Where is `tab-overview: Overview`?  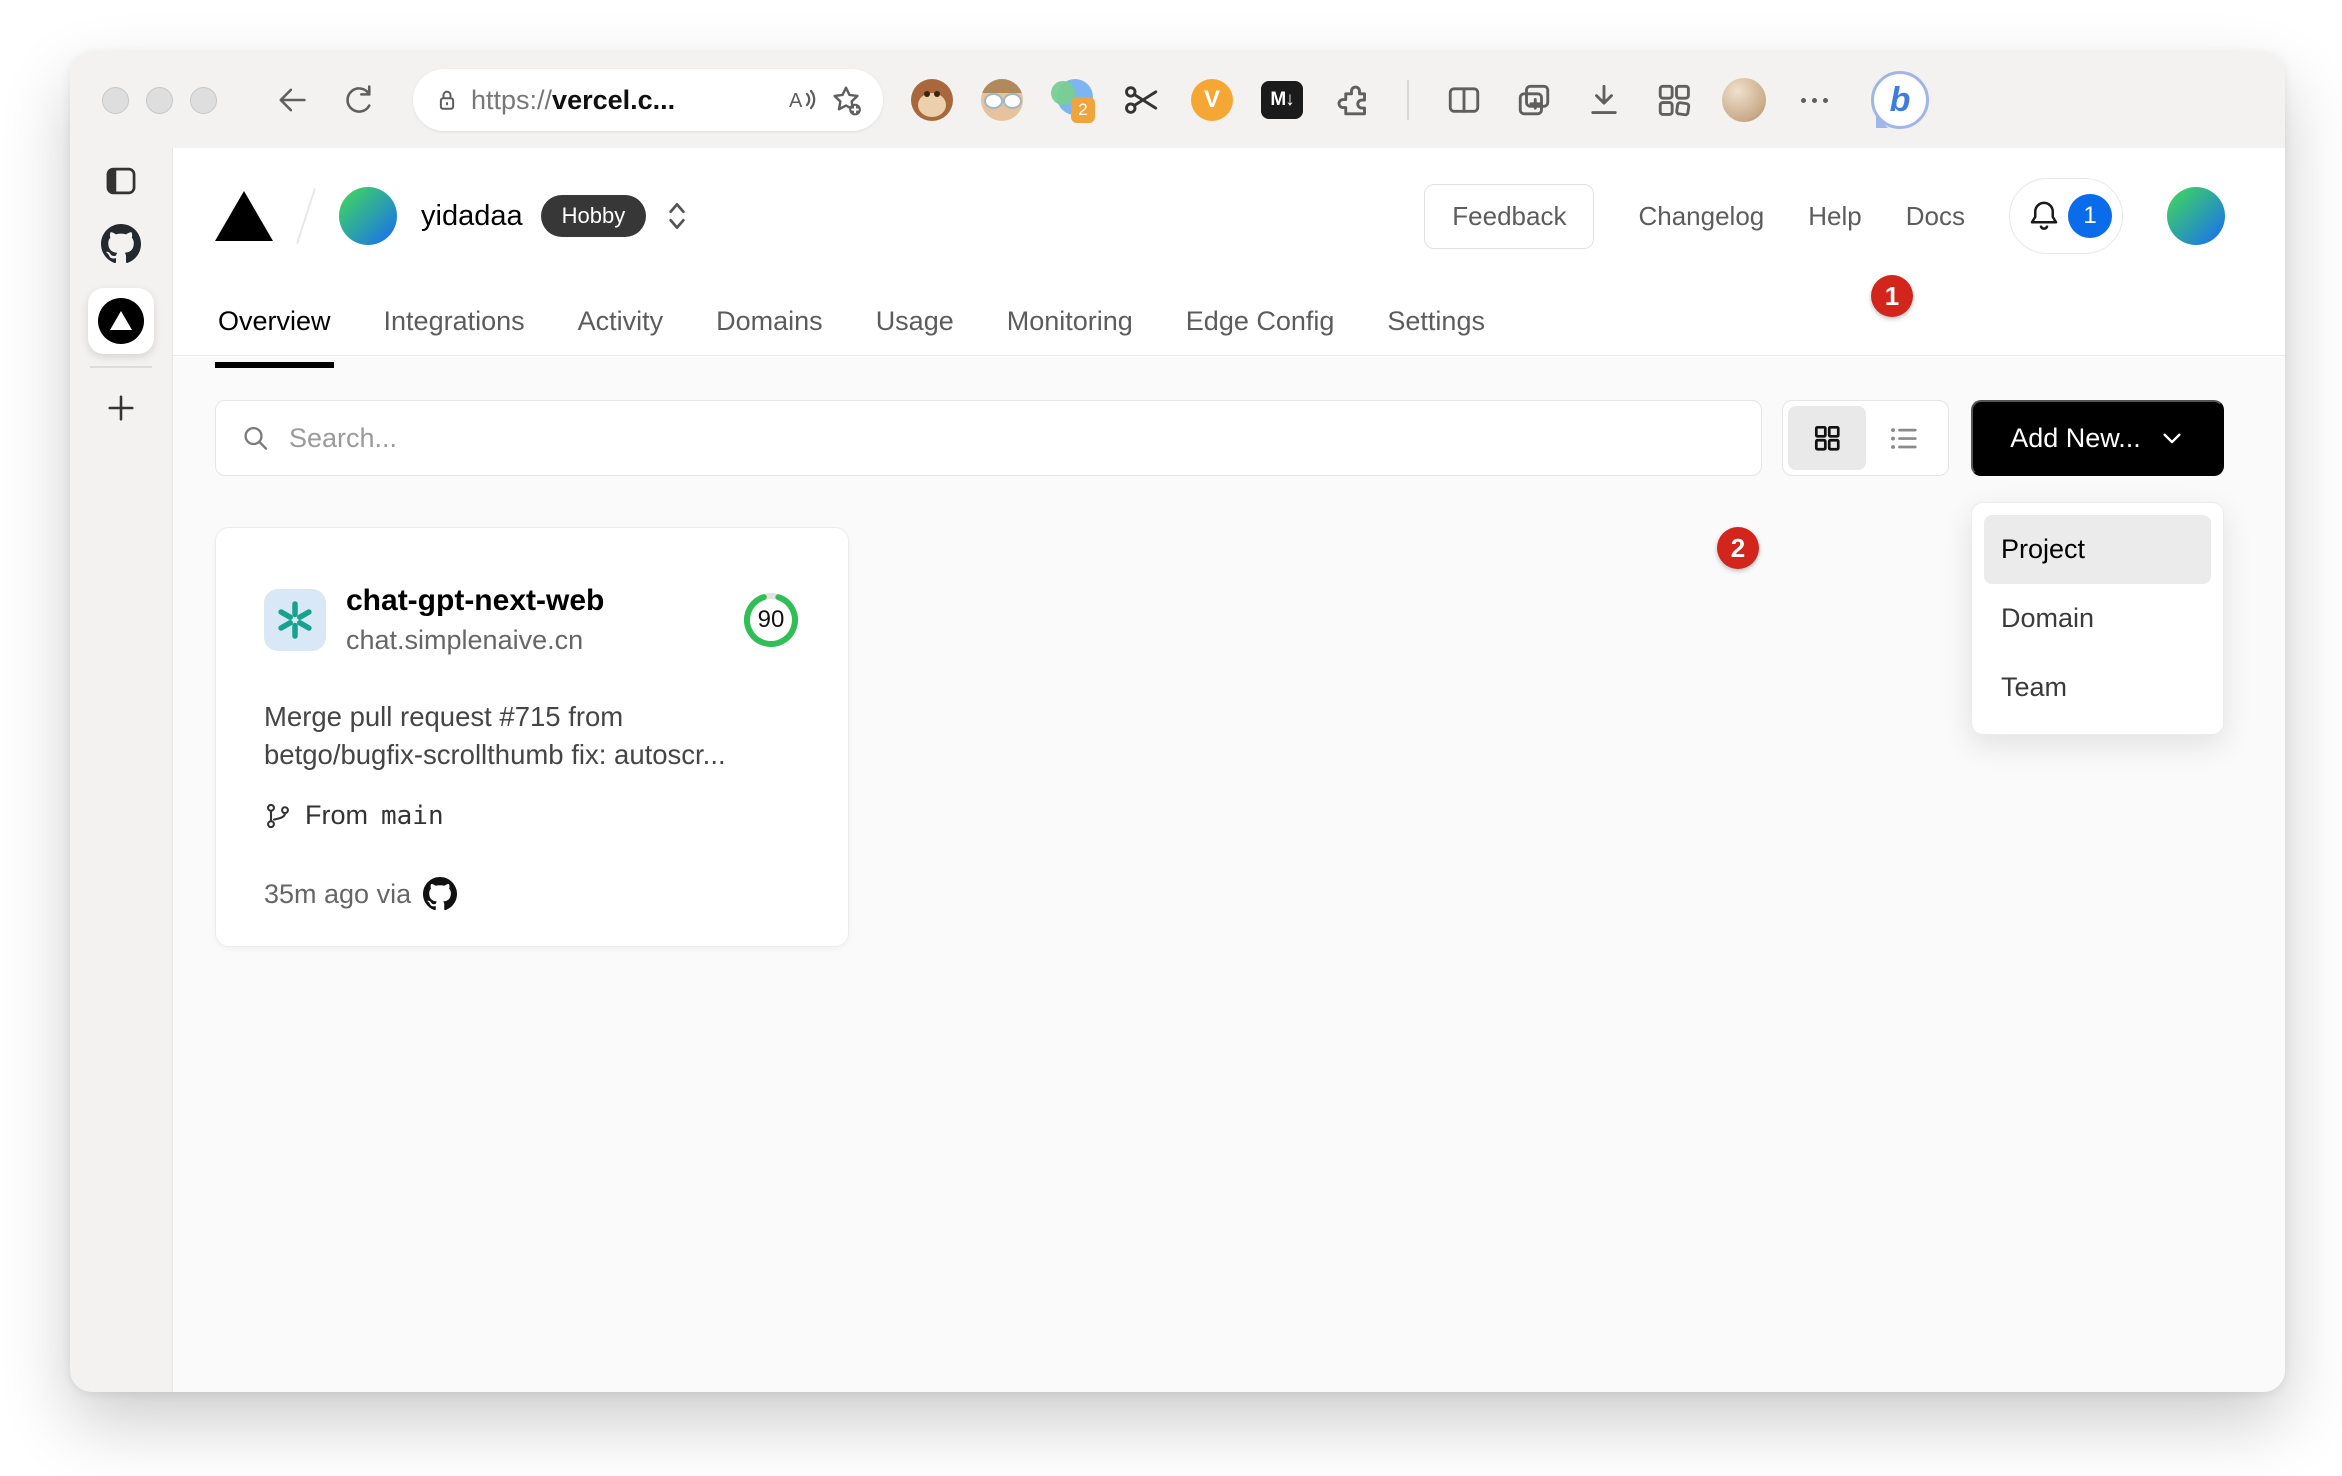
tab-overview: Overview is located at coordinates (274, 337).